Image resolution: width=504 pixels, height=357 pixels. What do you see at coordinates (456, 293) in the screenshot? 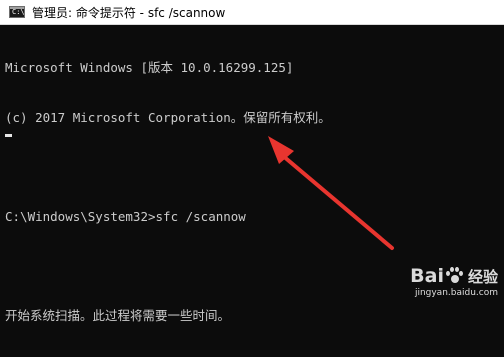
I see `watermark-url: jingyan.baidu.com` at bounding box center [456, 293].